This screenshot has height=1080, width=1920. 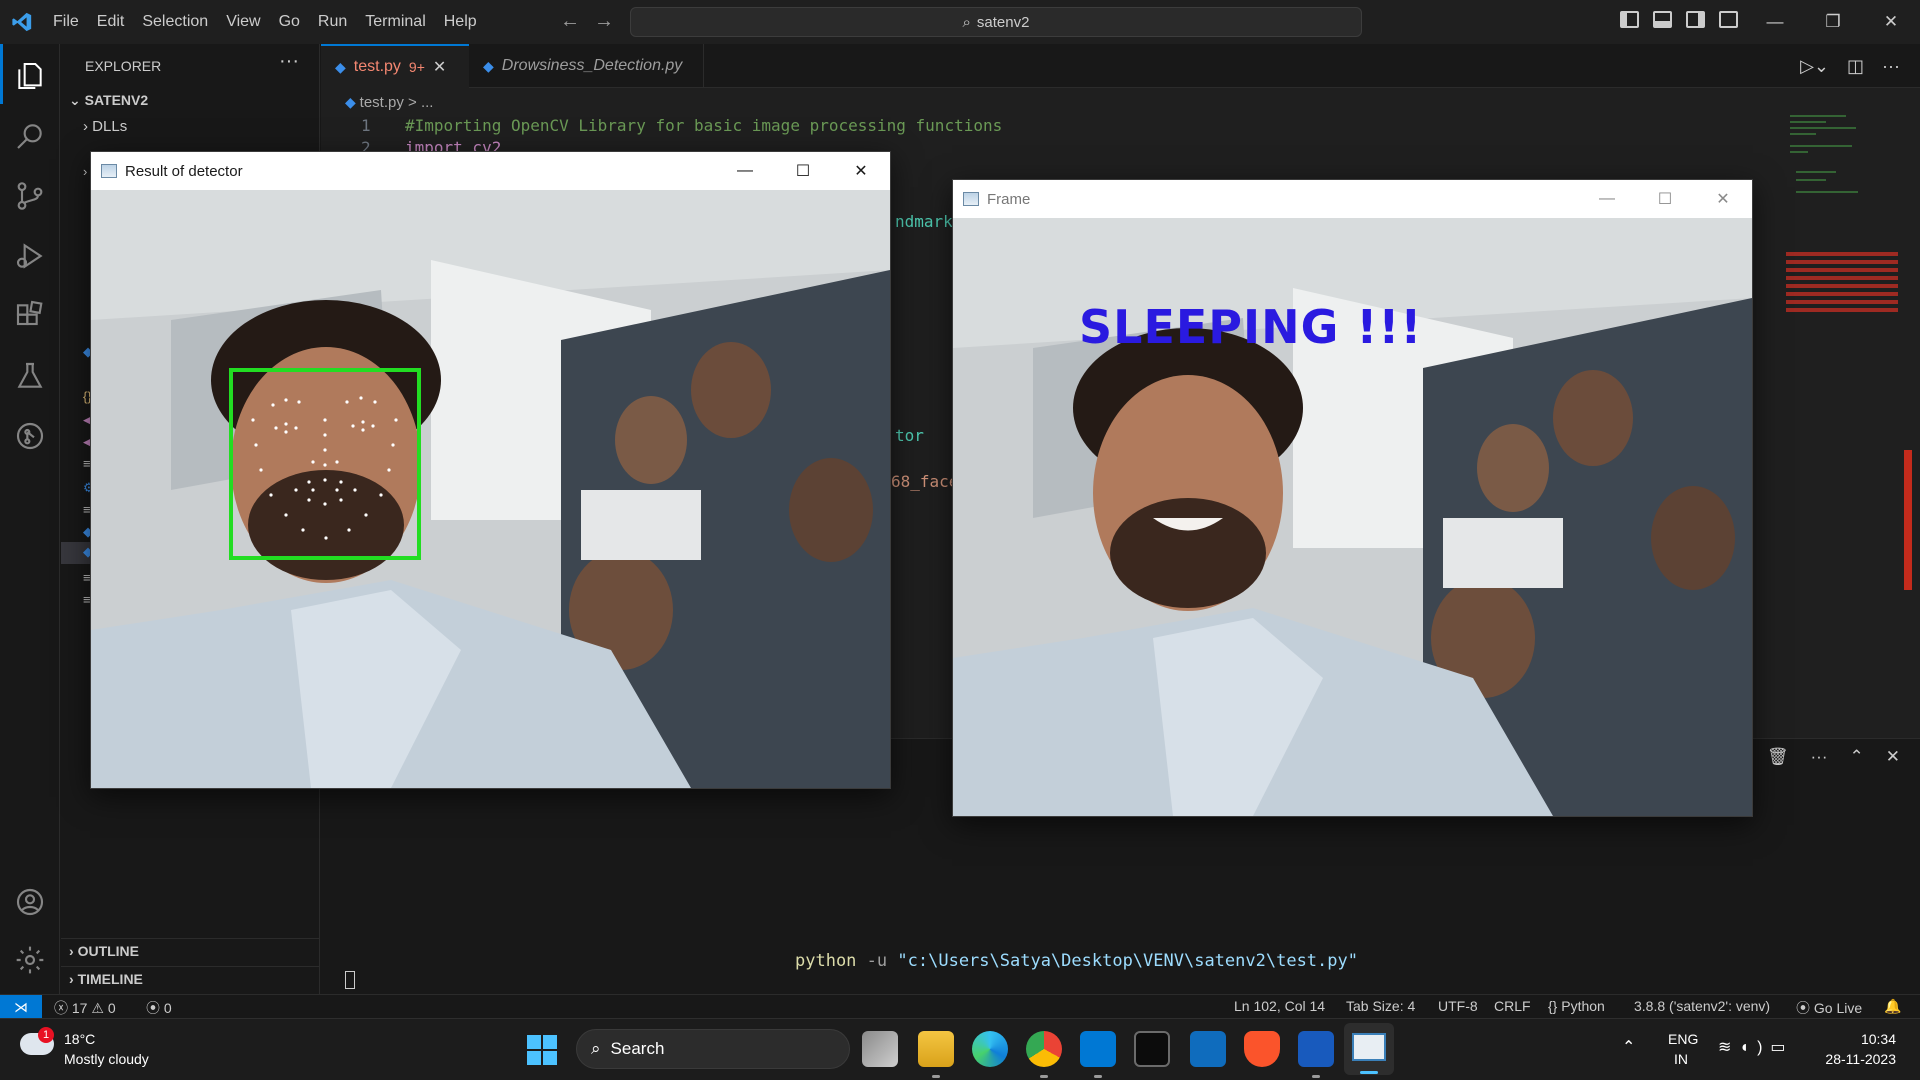 What do you see at coordinates (1629, 19) in the screenshot?
I see `toggle-sidebar-icon` at bounding box center [1629, 19].